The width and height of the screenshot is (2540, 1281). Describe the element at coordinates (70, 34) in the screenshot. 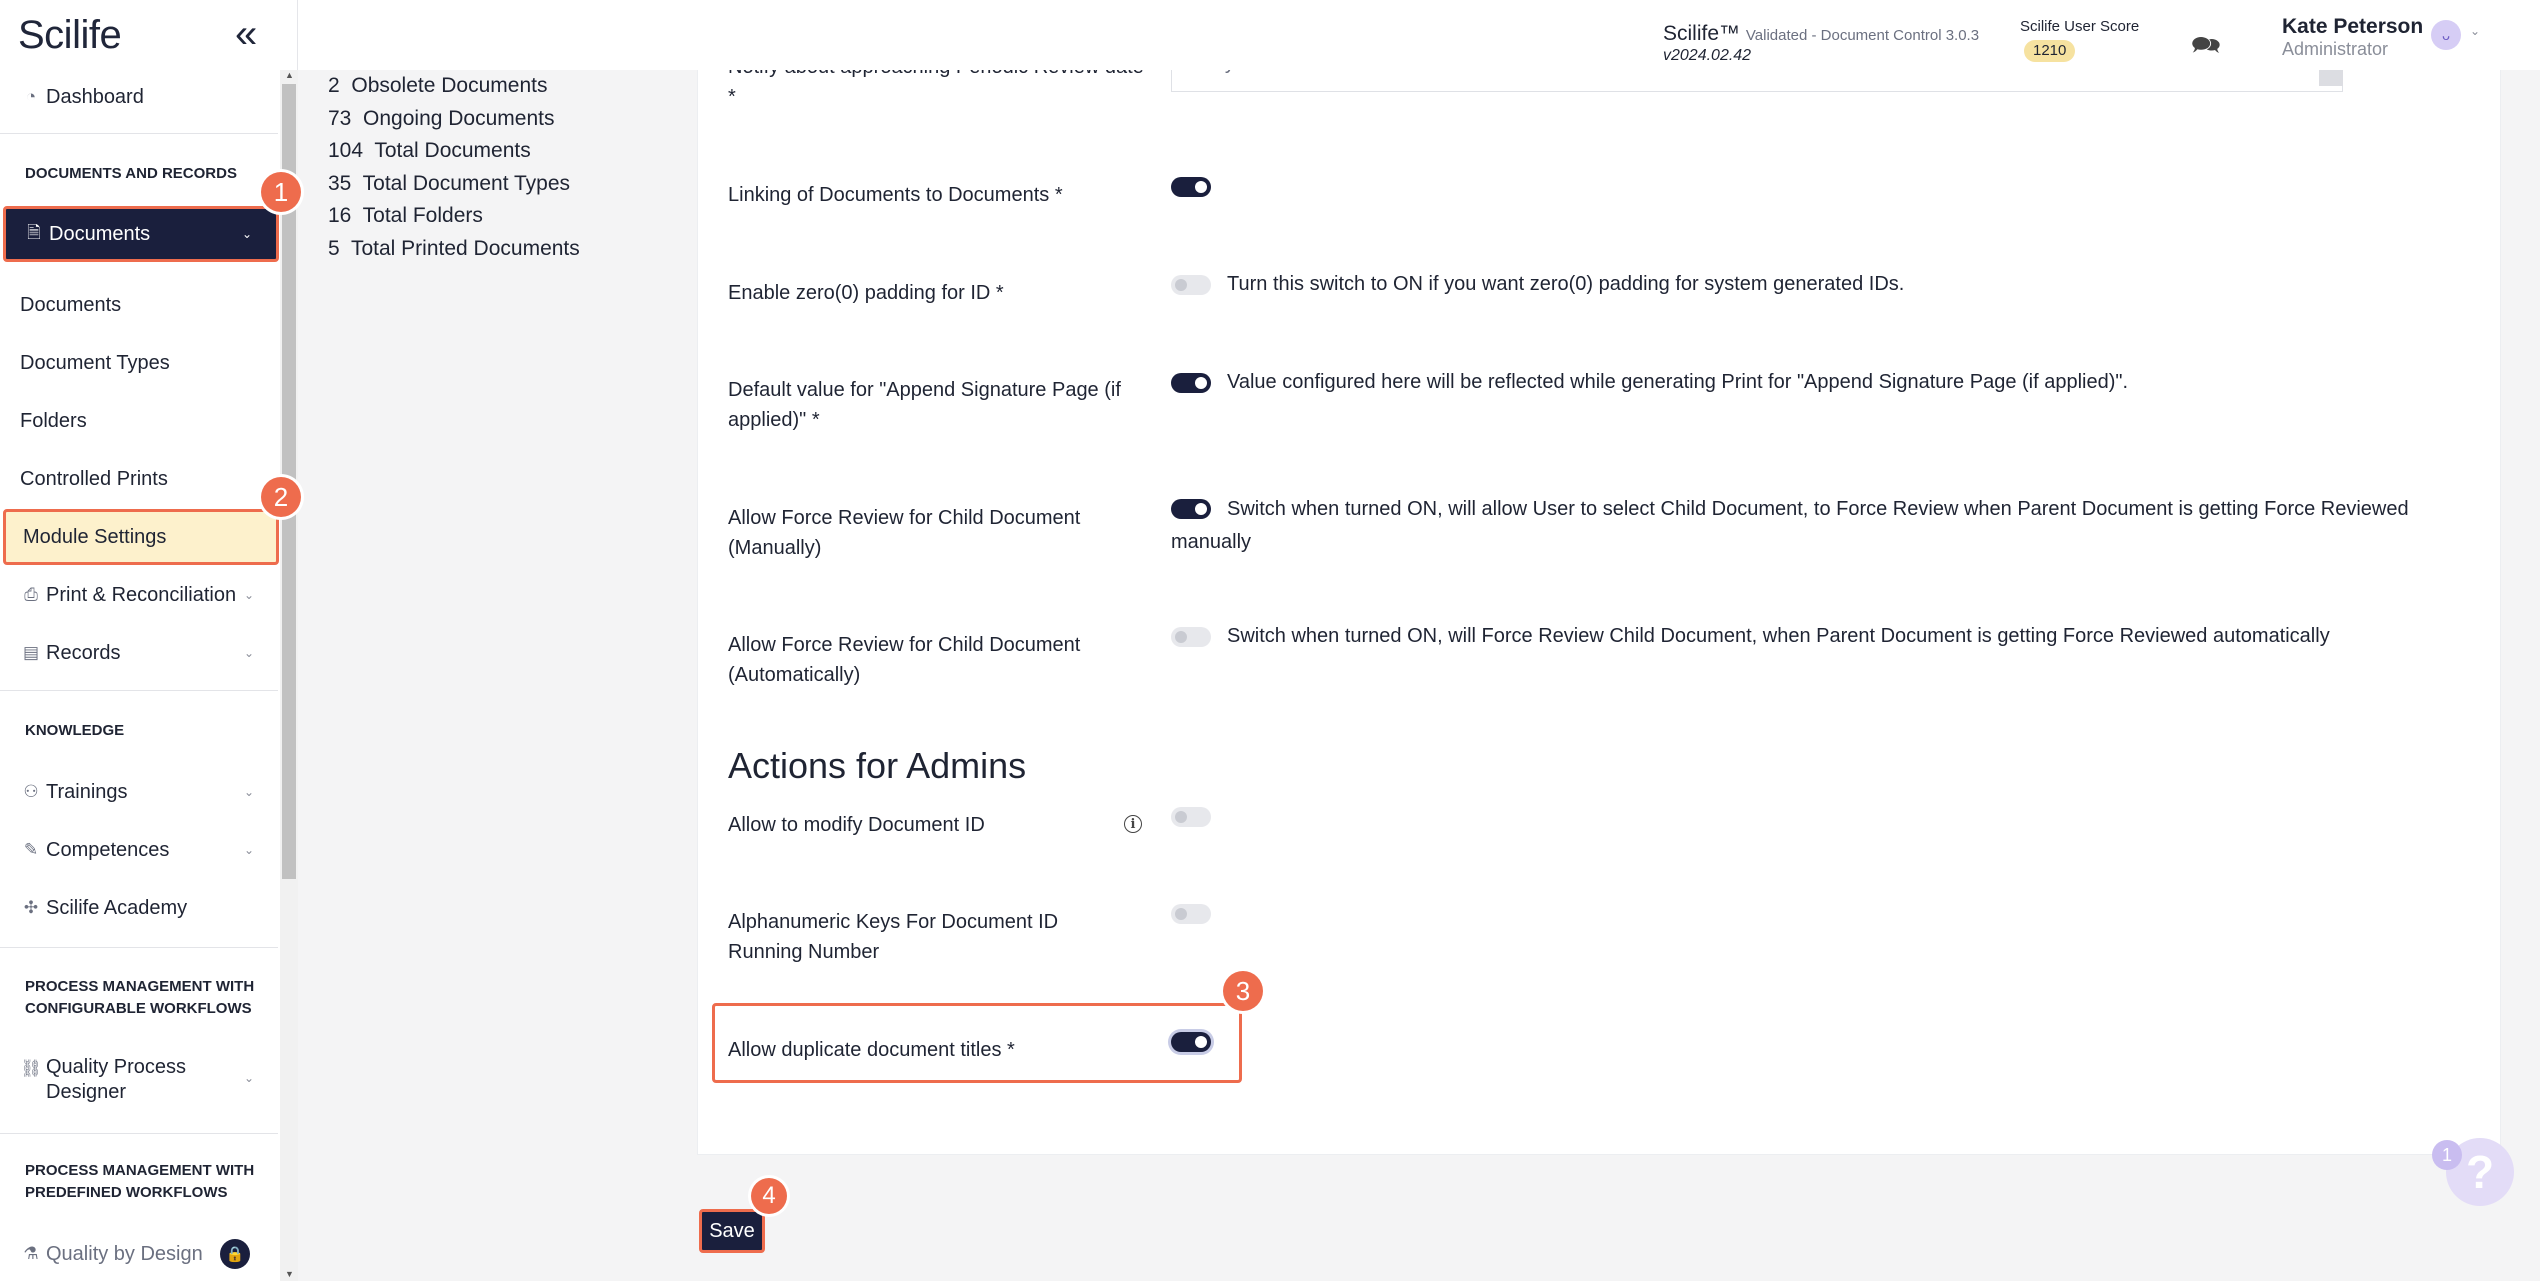

I see `scilife-logo: Scilife` at that location.